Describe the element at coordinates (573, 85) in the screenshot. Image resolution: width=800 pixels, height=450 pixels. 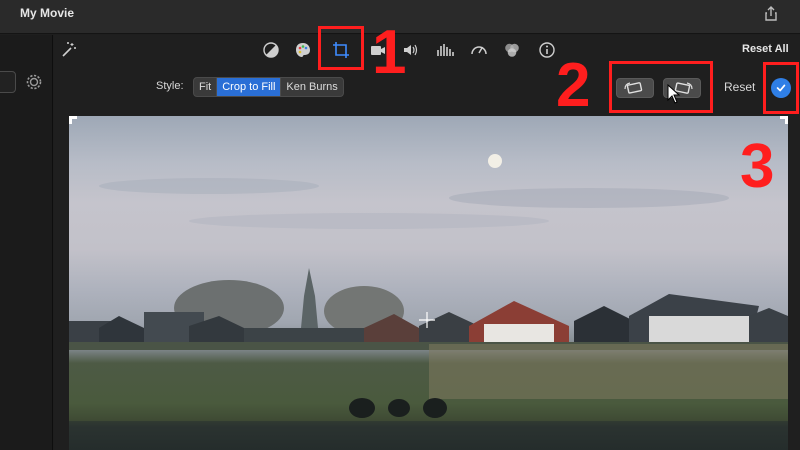
I see `callout-number-2: 2` at that location.